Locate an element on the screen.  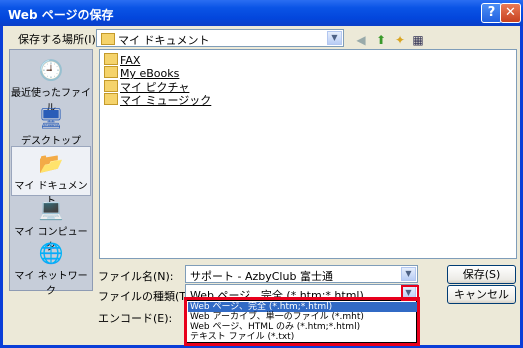
music-folder-icon is located at coordinates (111, 99).